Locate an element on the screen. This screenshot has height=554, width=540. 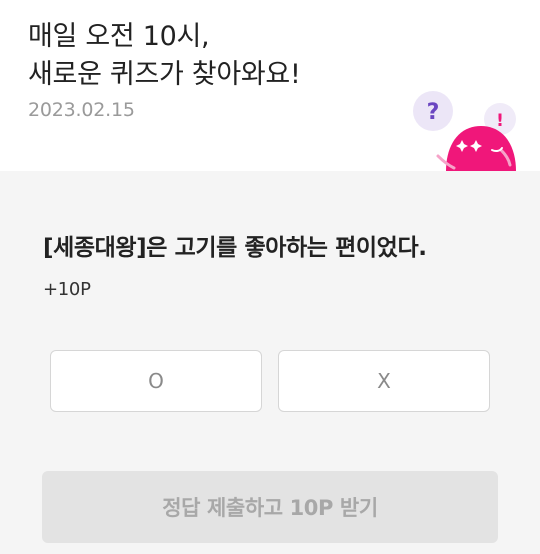
quiz-date: 2023.02.15 is located at coordinates (81, 110).